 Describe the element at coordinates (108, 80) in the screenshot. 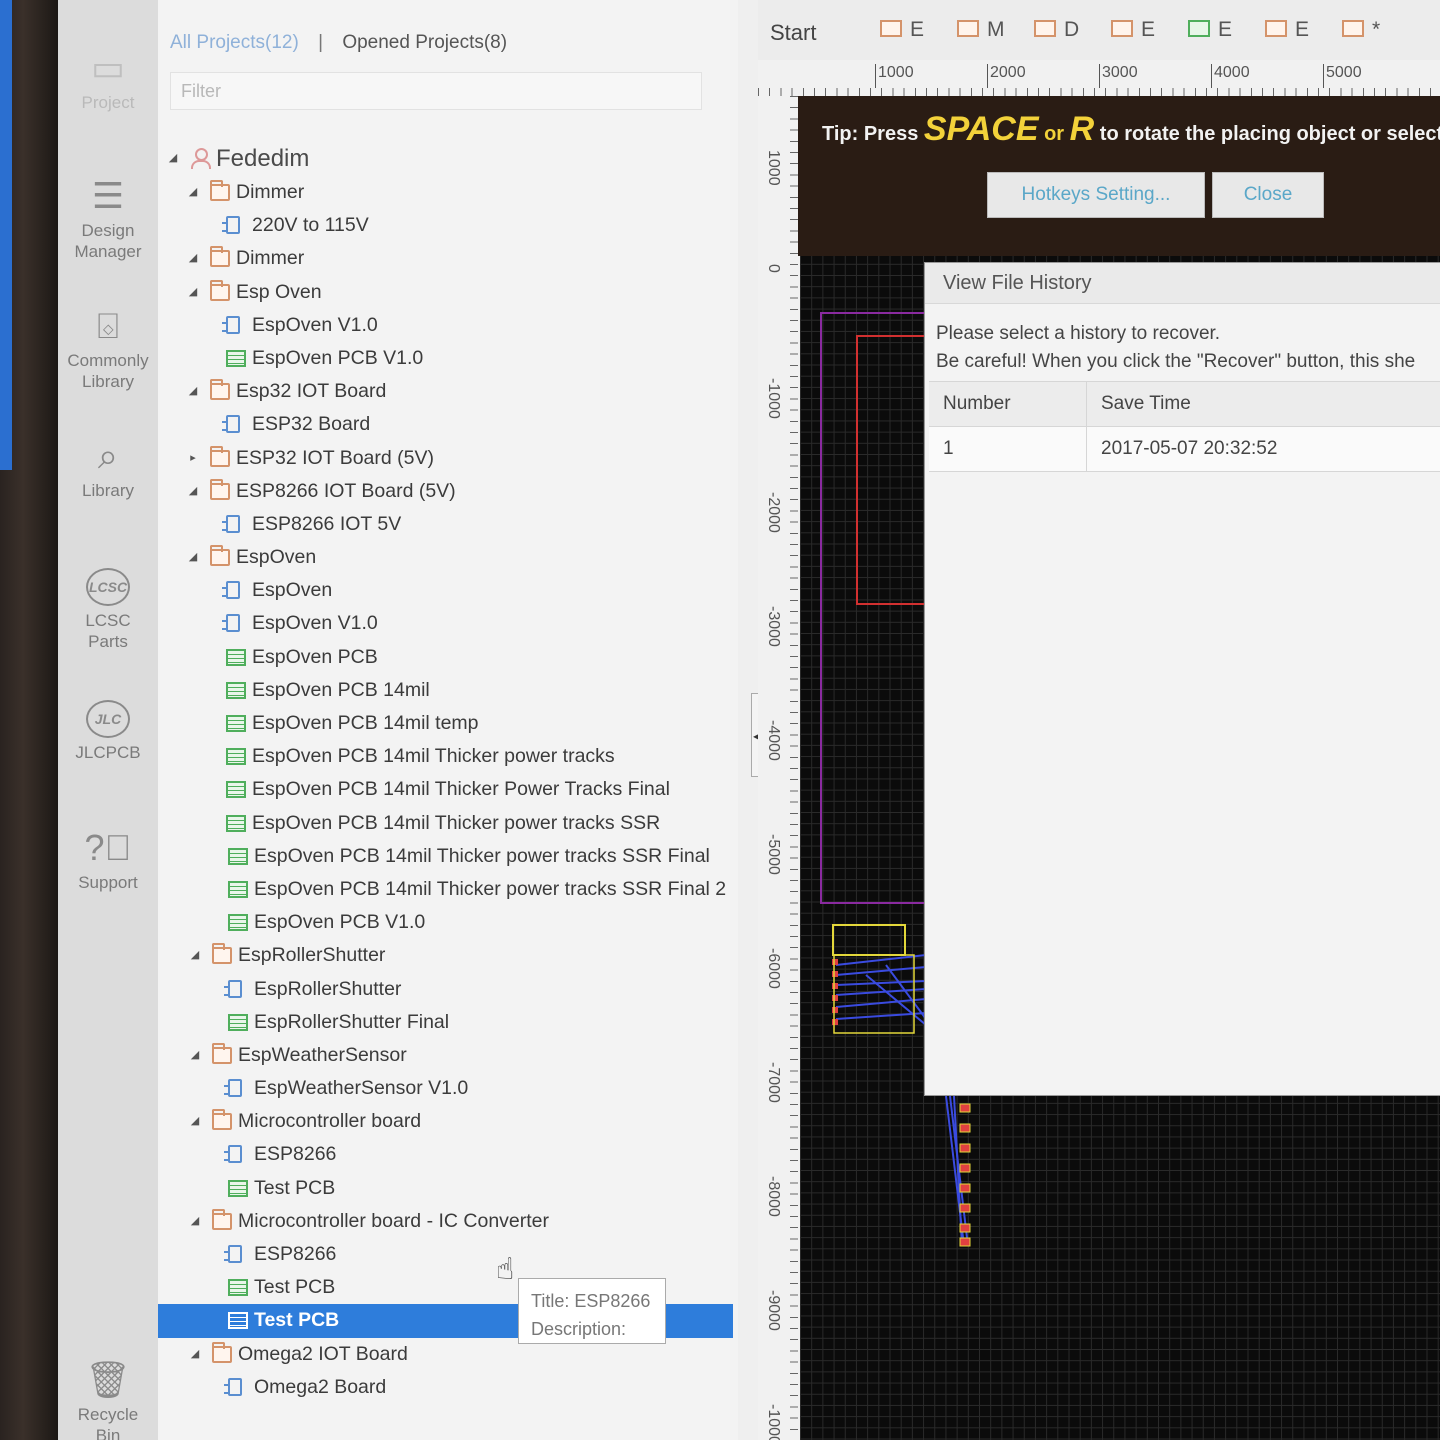

I see `rail-project: ▭ Project` at that location.